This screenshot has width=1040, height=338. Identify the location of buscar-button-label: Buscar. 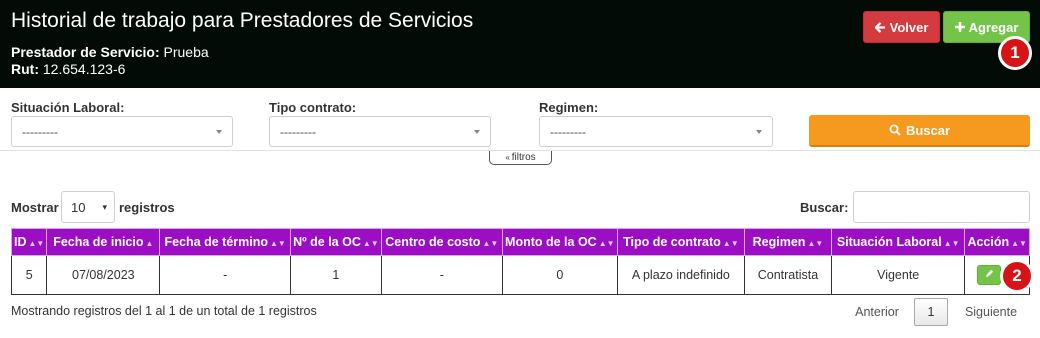
(928, 130).